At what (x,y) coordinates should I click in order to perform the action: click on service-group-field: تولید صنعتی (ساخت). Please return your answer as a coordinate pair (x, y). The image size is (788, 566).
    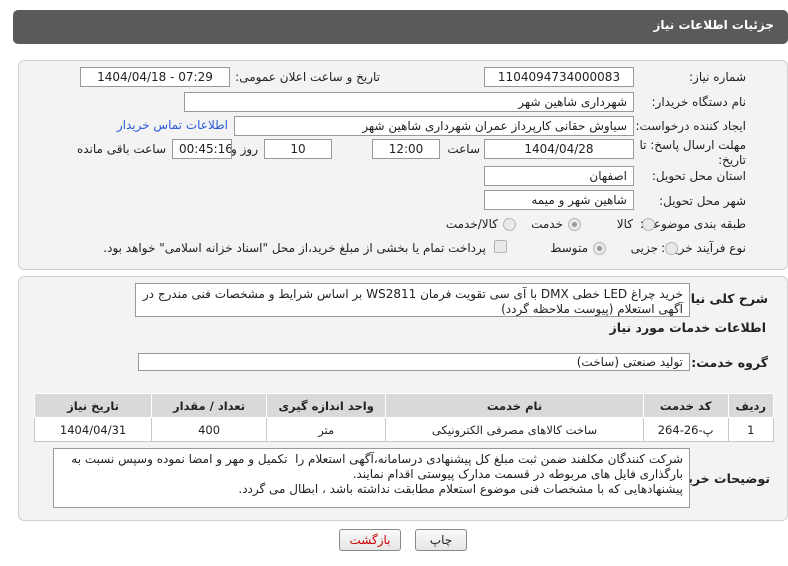
    Looking at the image, I should click on (414, 362).